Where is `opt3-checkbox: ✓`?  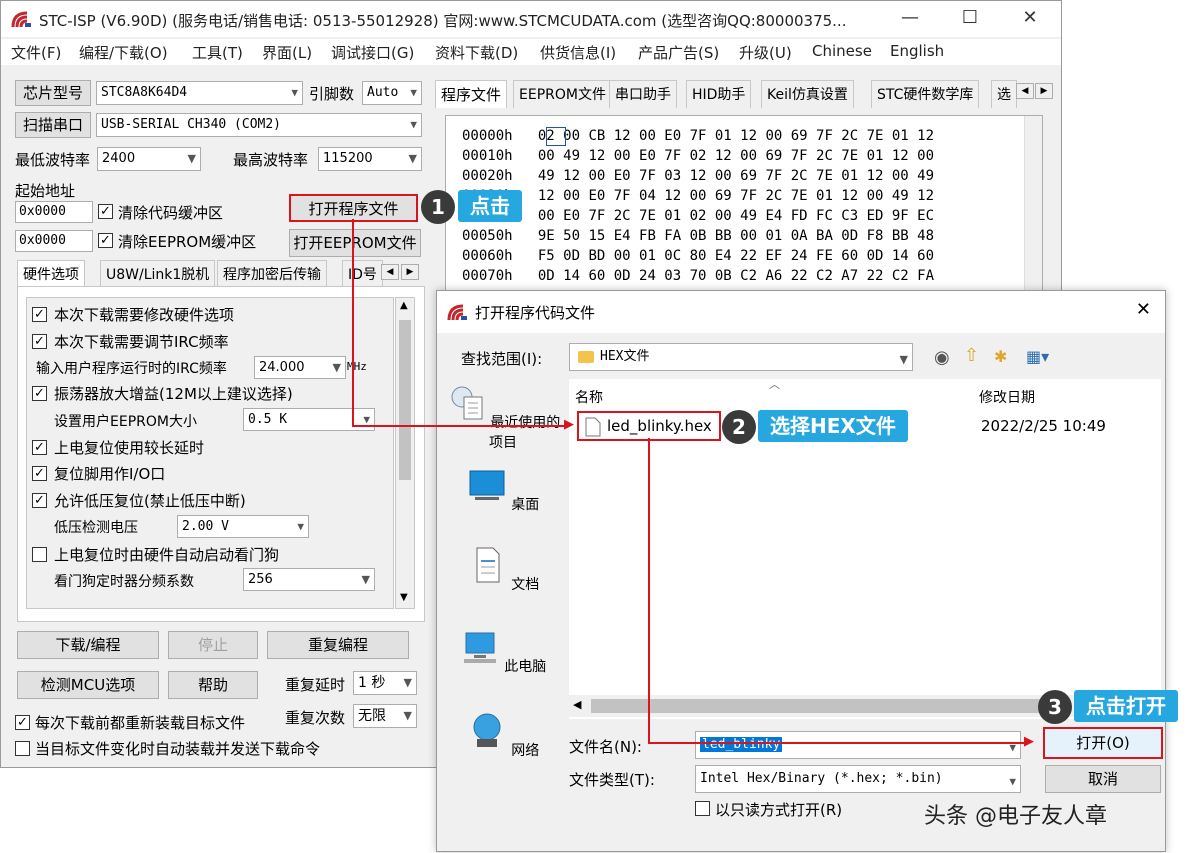
opt3-checkbox: ✓ is located at coordinates (39, 393).